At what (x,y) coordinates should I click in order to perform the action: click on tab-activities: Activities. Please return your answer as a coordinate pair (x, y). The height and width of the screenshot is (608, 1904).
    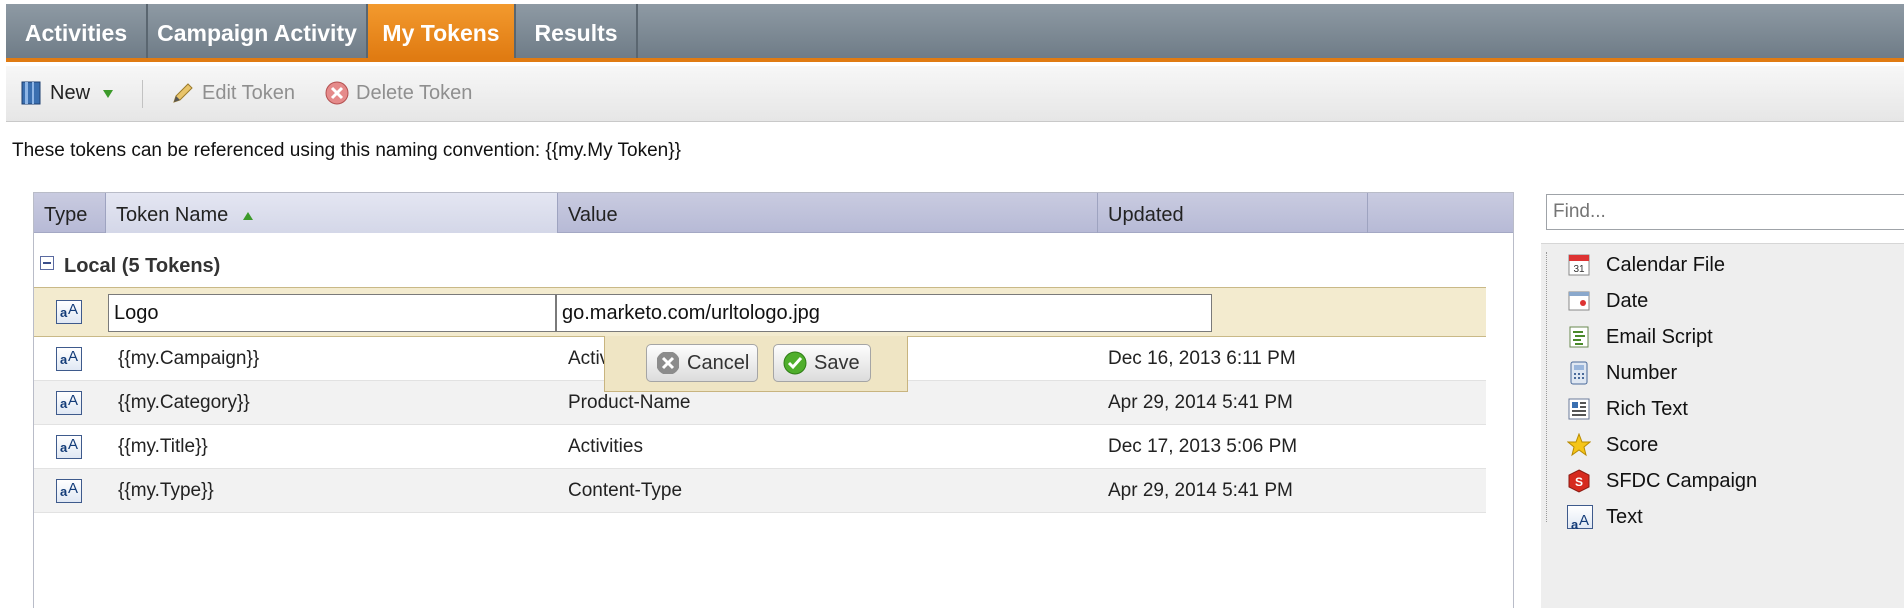
    Looking at the image, I should click on (77, 31).